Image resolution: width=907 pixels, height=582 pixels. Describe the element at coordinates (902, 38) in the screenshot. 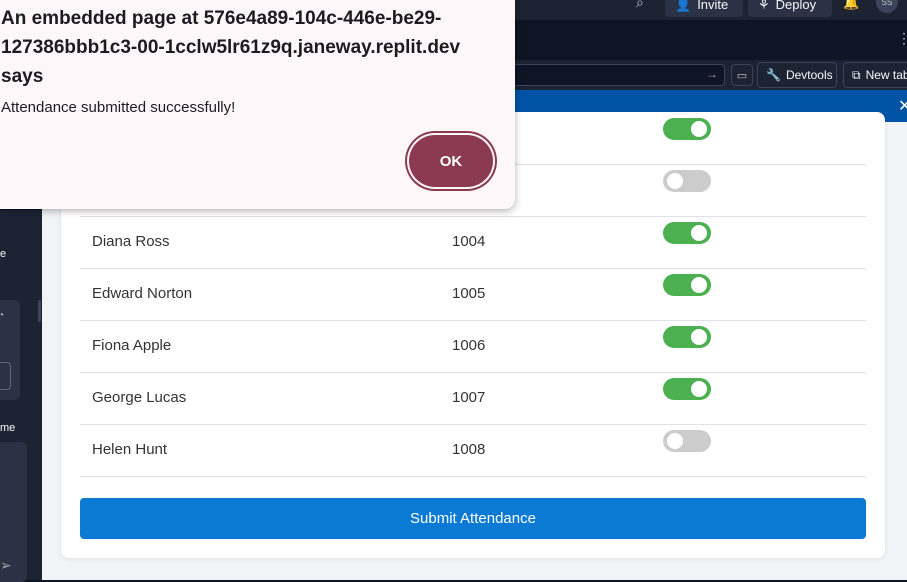

I see `more-icon: ⋮` at that location.